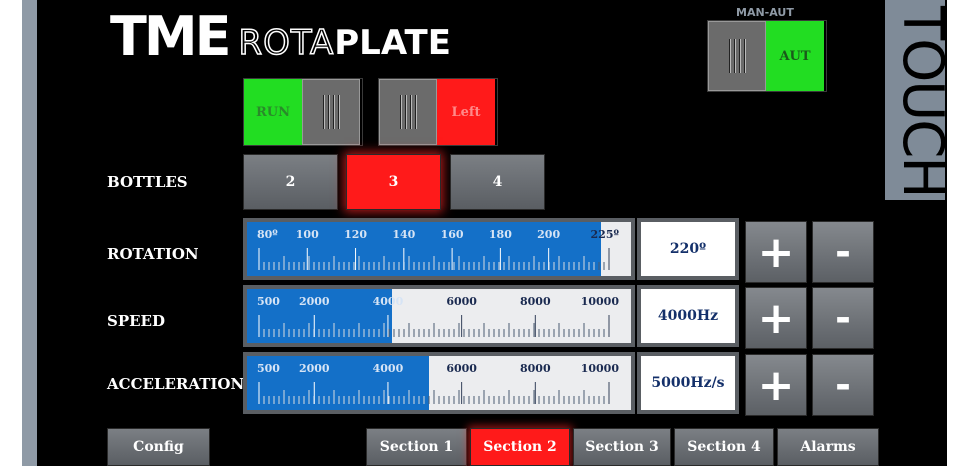 The height and width of the screenshot is (466, 969). I want to click on direction-toggle: Left, so click(438, 112).